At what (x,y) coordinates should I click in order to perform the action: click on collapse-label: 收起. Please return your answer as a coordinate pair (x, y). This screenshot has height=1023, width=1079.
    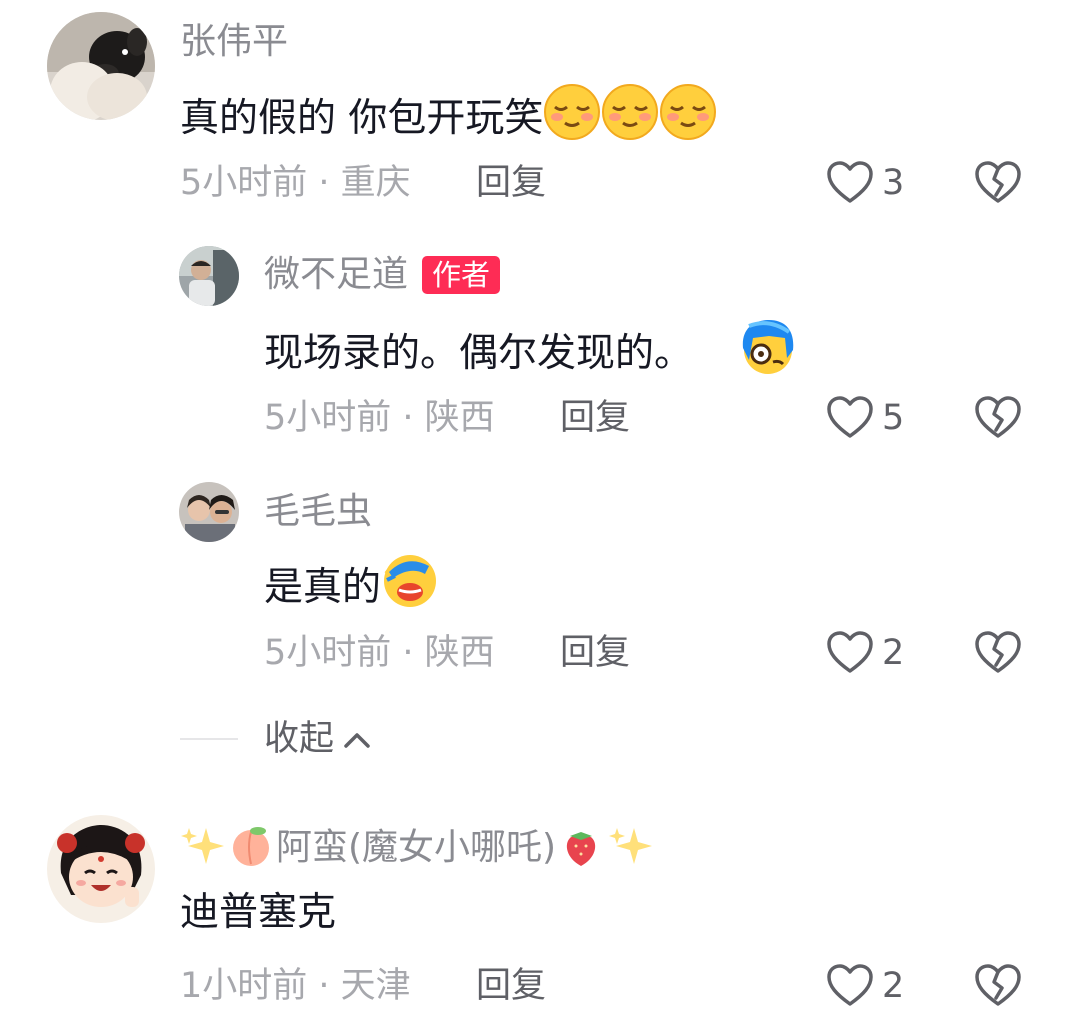
    Looking at the image, I should click on (299, 739).